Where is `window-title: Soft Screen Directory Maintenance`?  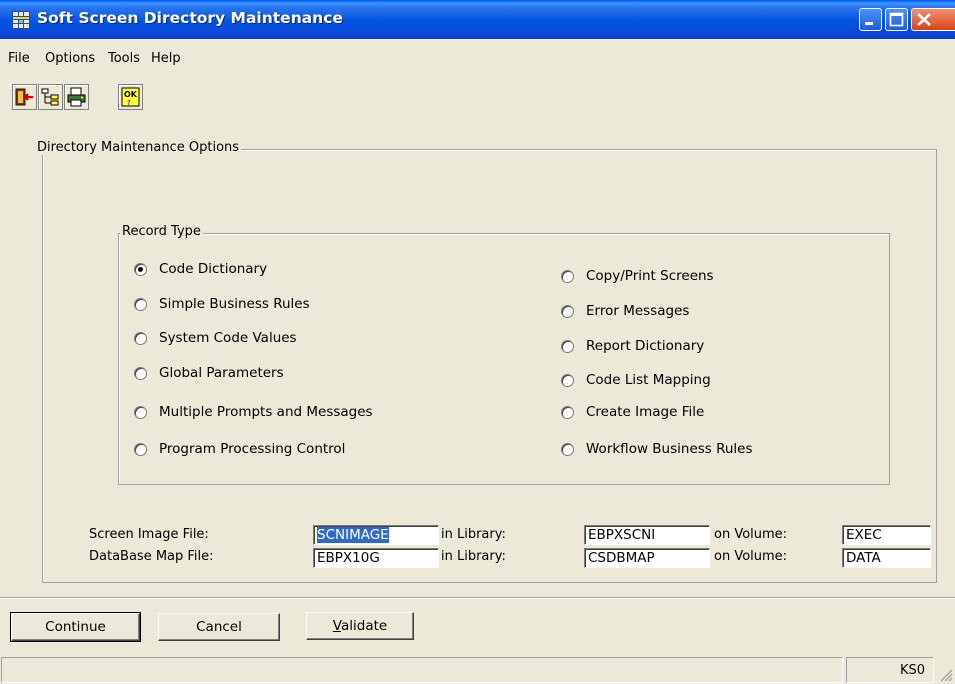
window-title: Soft Screen Directory Maintenance is located at coordinates (190, 18).